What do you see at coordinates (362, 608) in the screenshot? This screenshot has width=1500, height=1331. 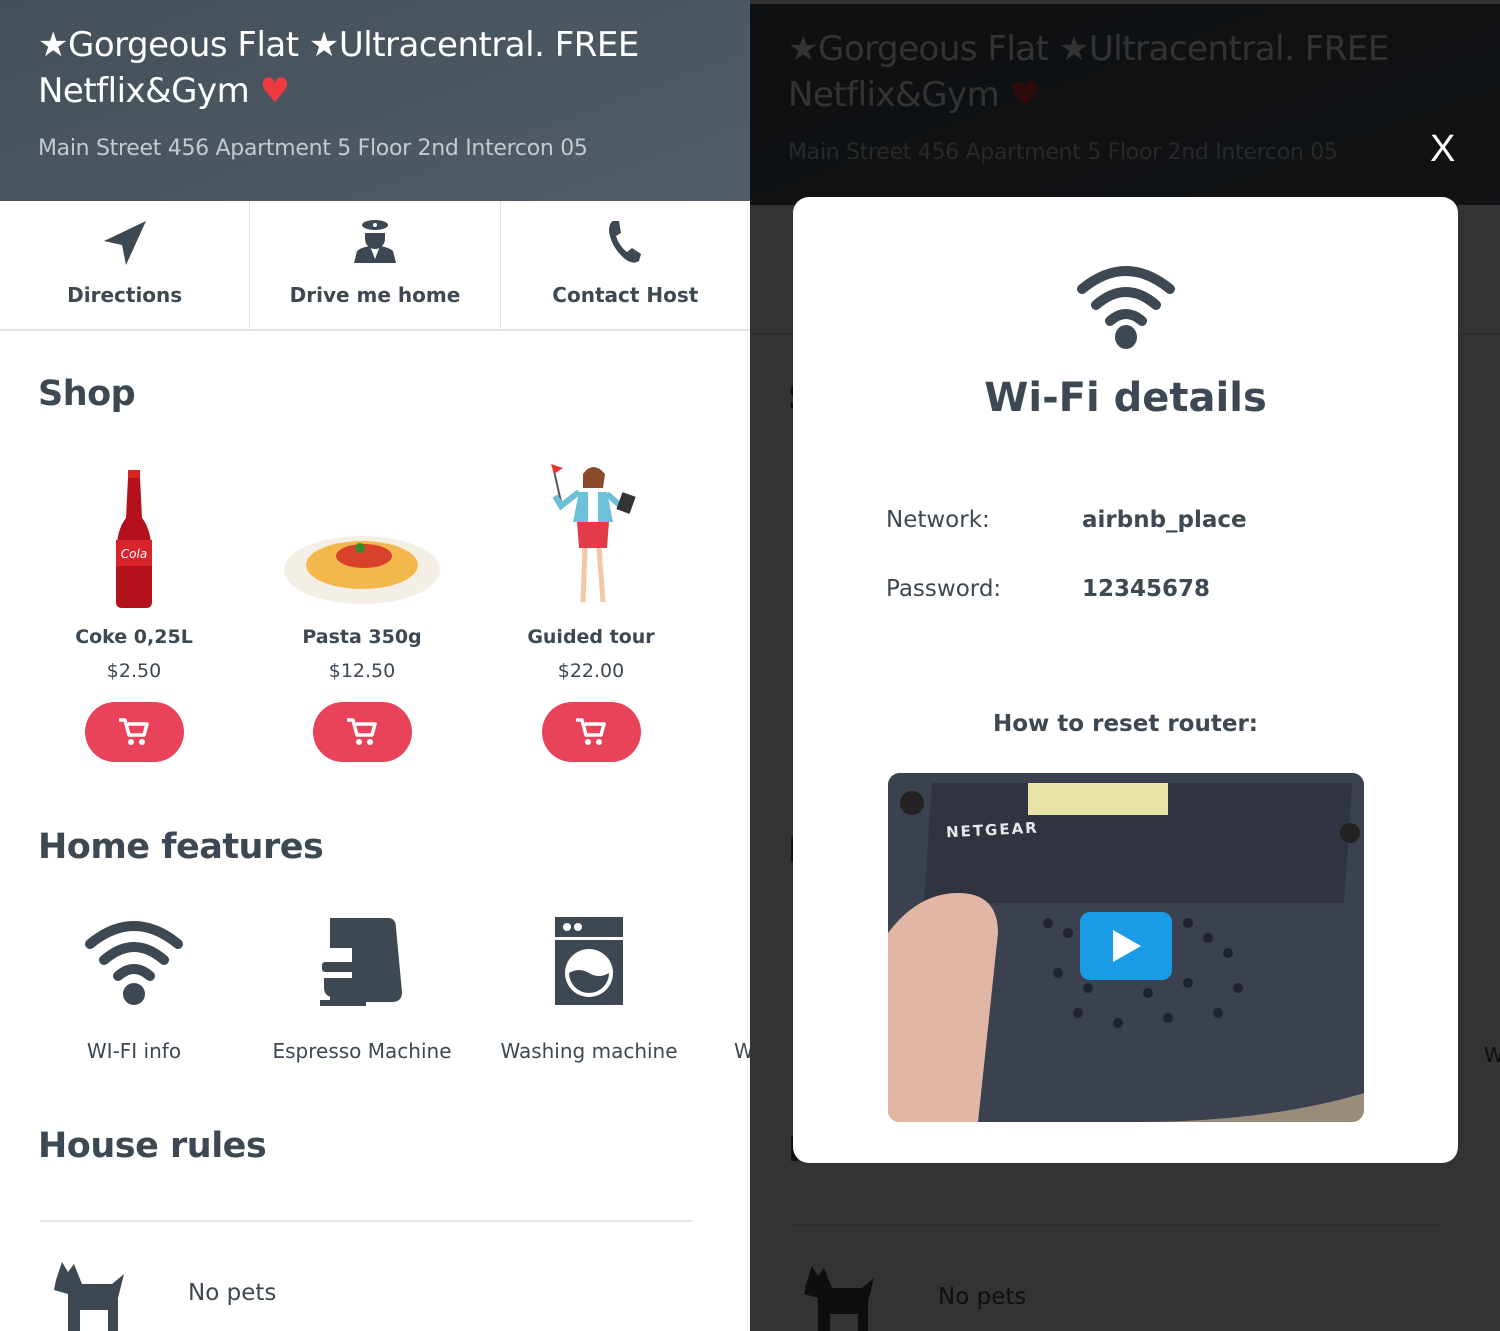 I see `product-card: Pasta 350g $12.50` at bounding box center [362, 608].